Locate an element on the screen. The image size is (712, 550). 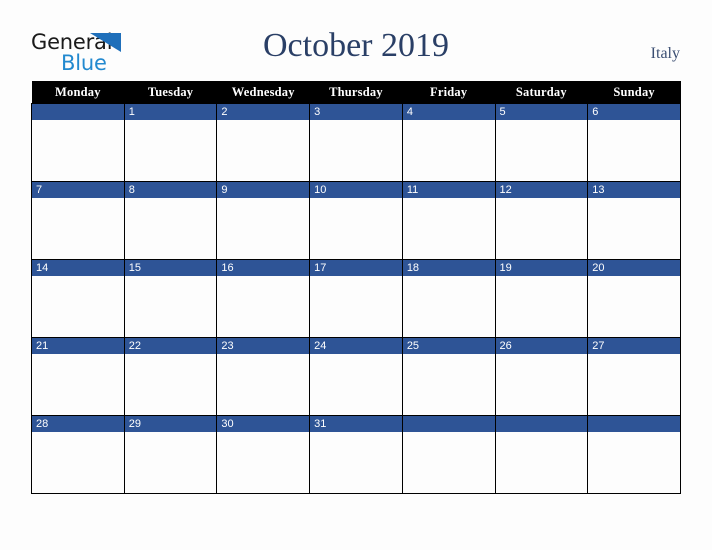
day-cell: 14 is located at coordinates (78, 298).